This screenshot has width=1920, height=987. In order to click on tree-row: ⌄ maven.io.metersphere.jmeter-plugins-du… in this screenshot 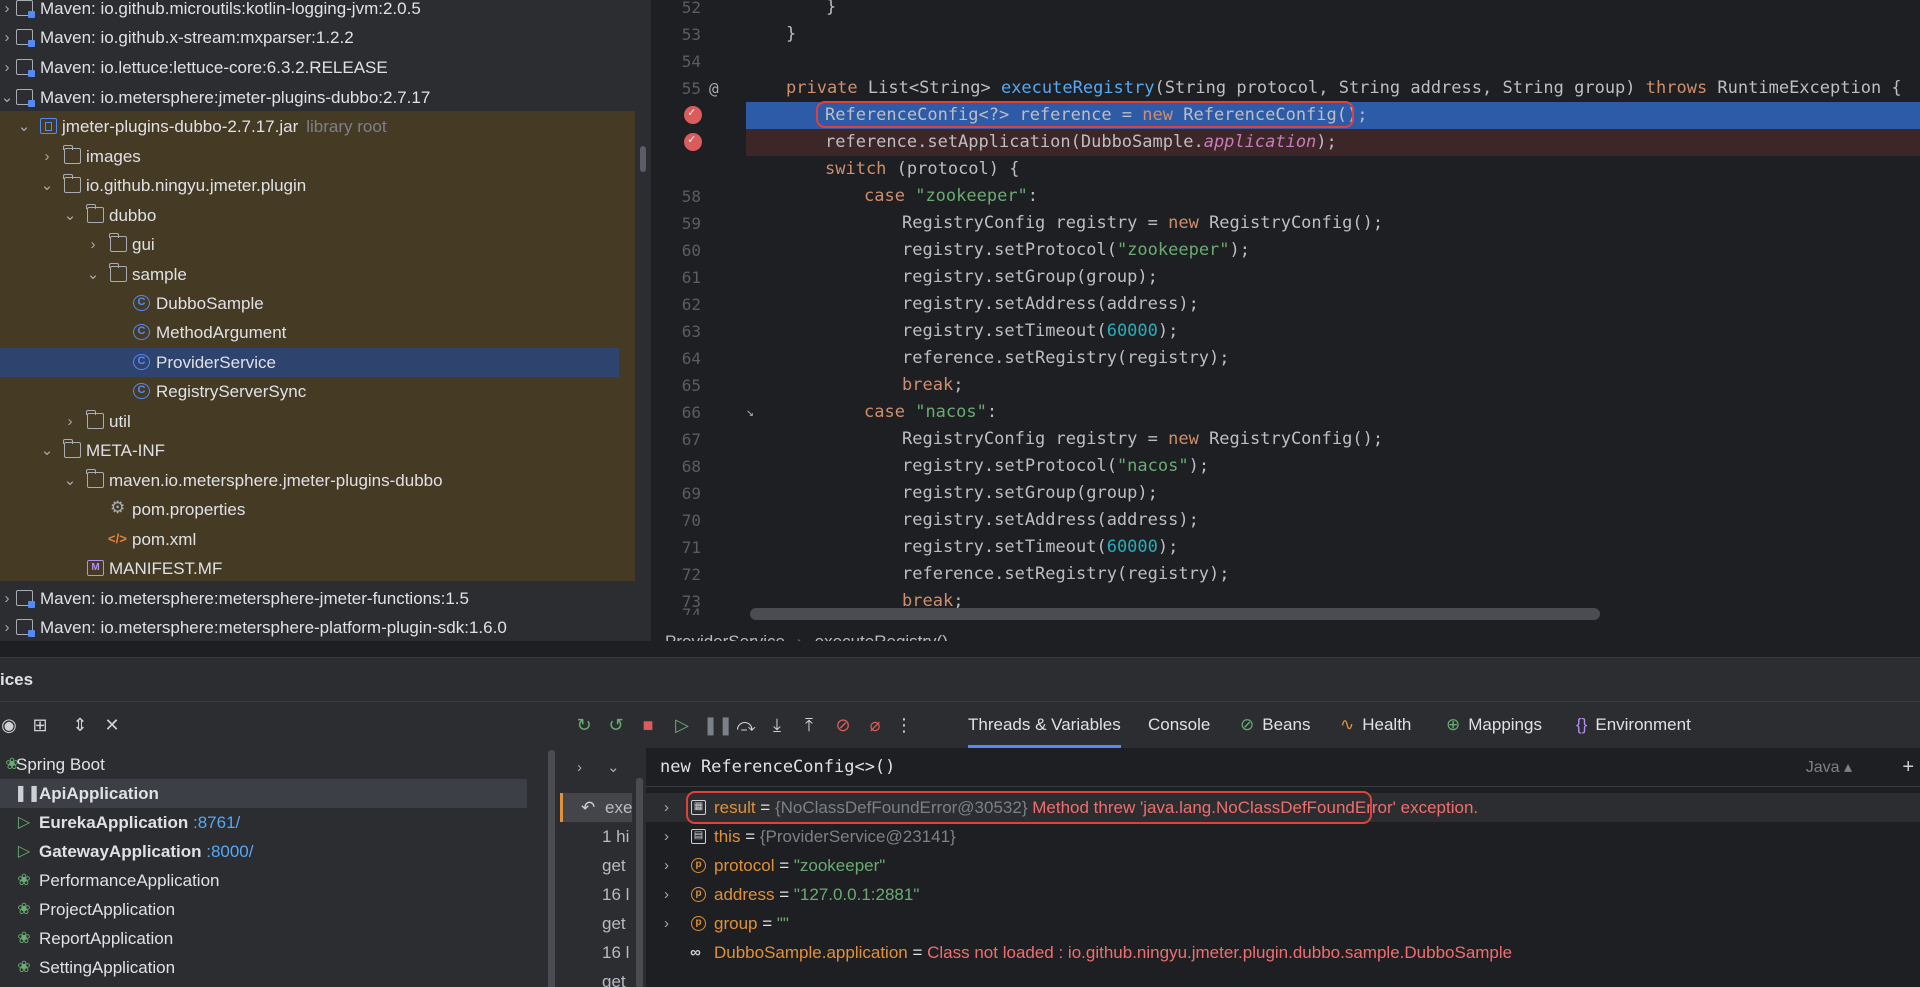, I will do `click(325, 480)`.